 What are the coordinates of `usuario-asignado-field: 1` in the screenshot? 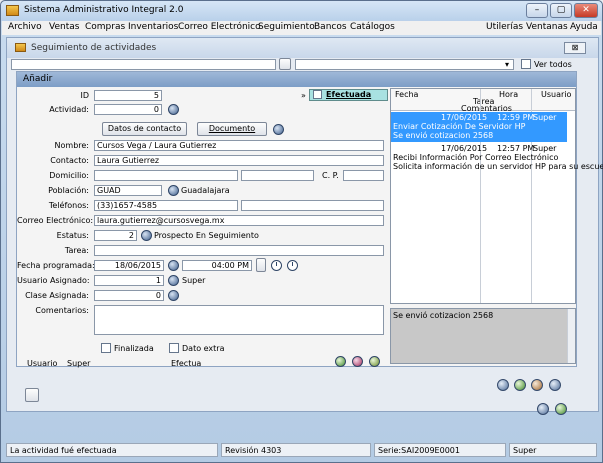 It's located at (129, 280).